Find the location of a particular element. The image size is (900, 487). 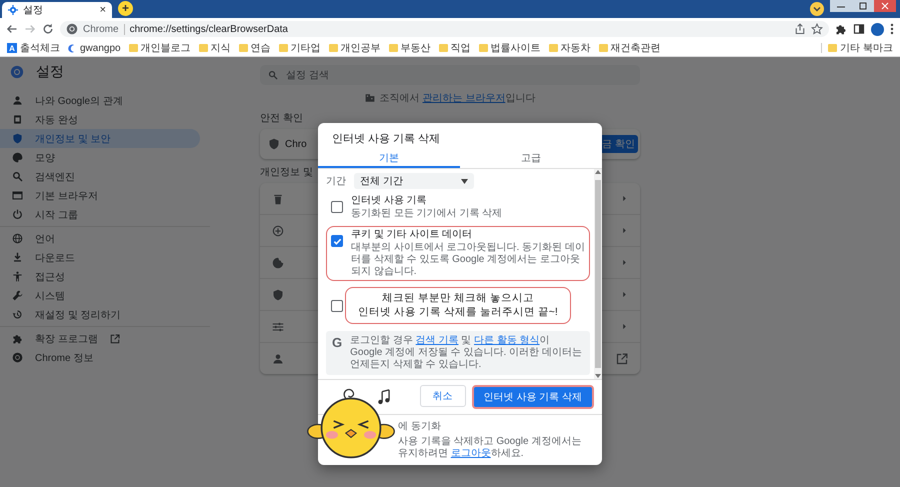

address-bar: Chrome chrome://settings/clearBrowserData is located at coordinates (444, 29).